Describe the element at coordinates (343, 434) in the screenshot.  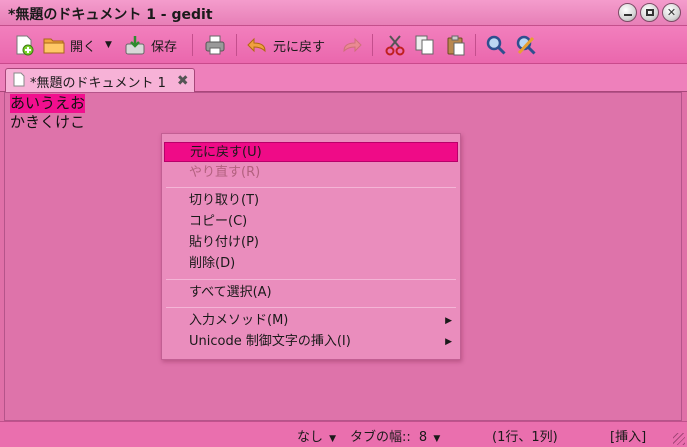
I see `status-bar: なし ▼ タブの幅:: 8 ▼ (1行、1列) [挿入]` at that location.